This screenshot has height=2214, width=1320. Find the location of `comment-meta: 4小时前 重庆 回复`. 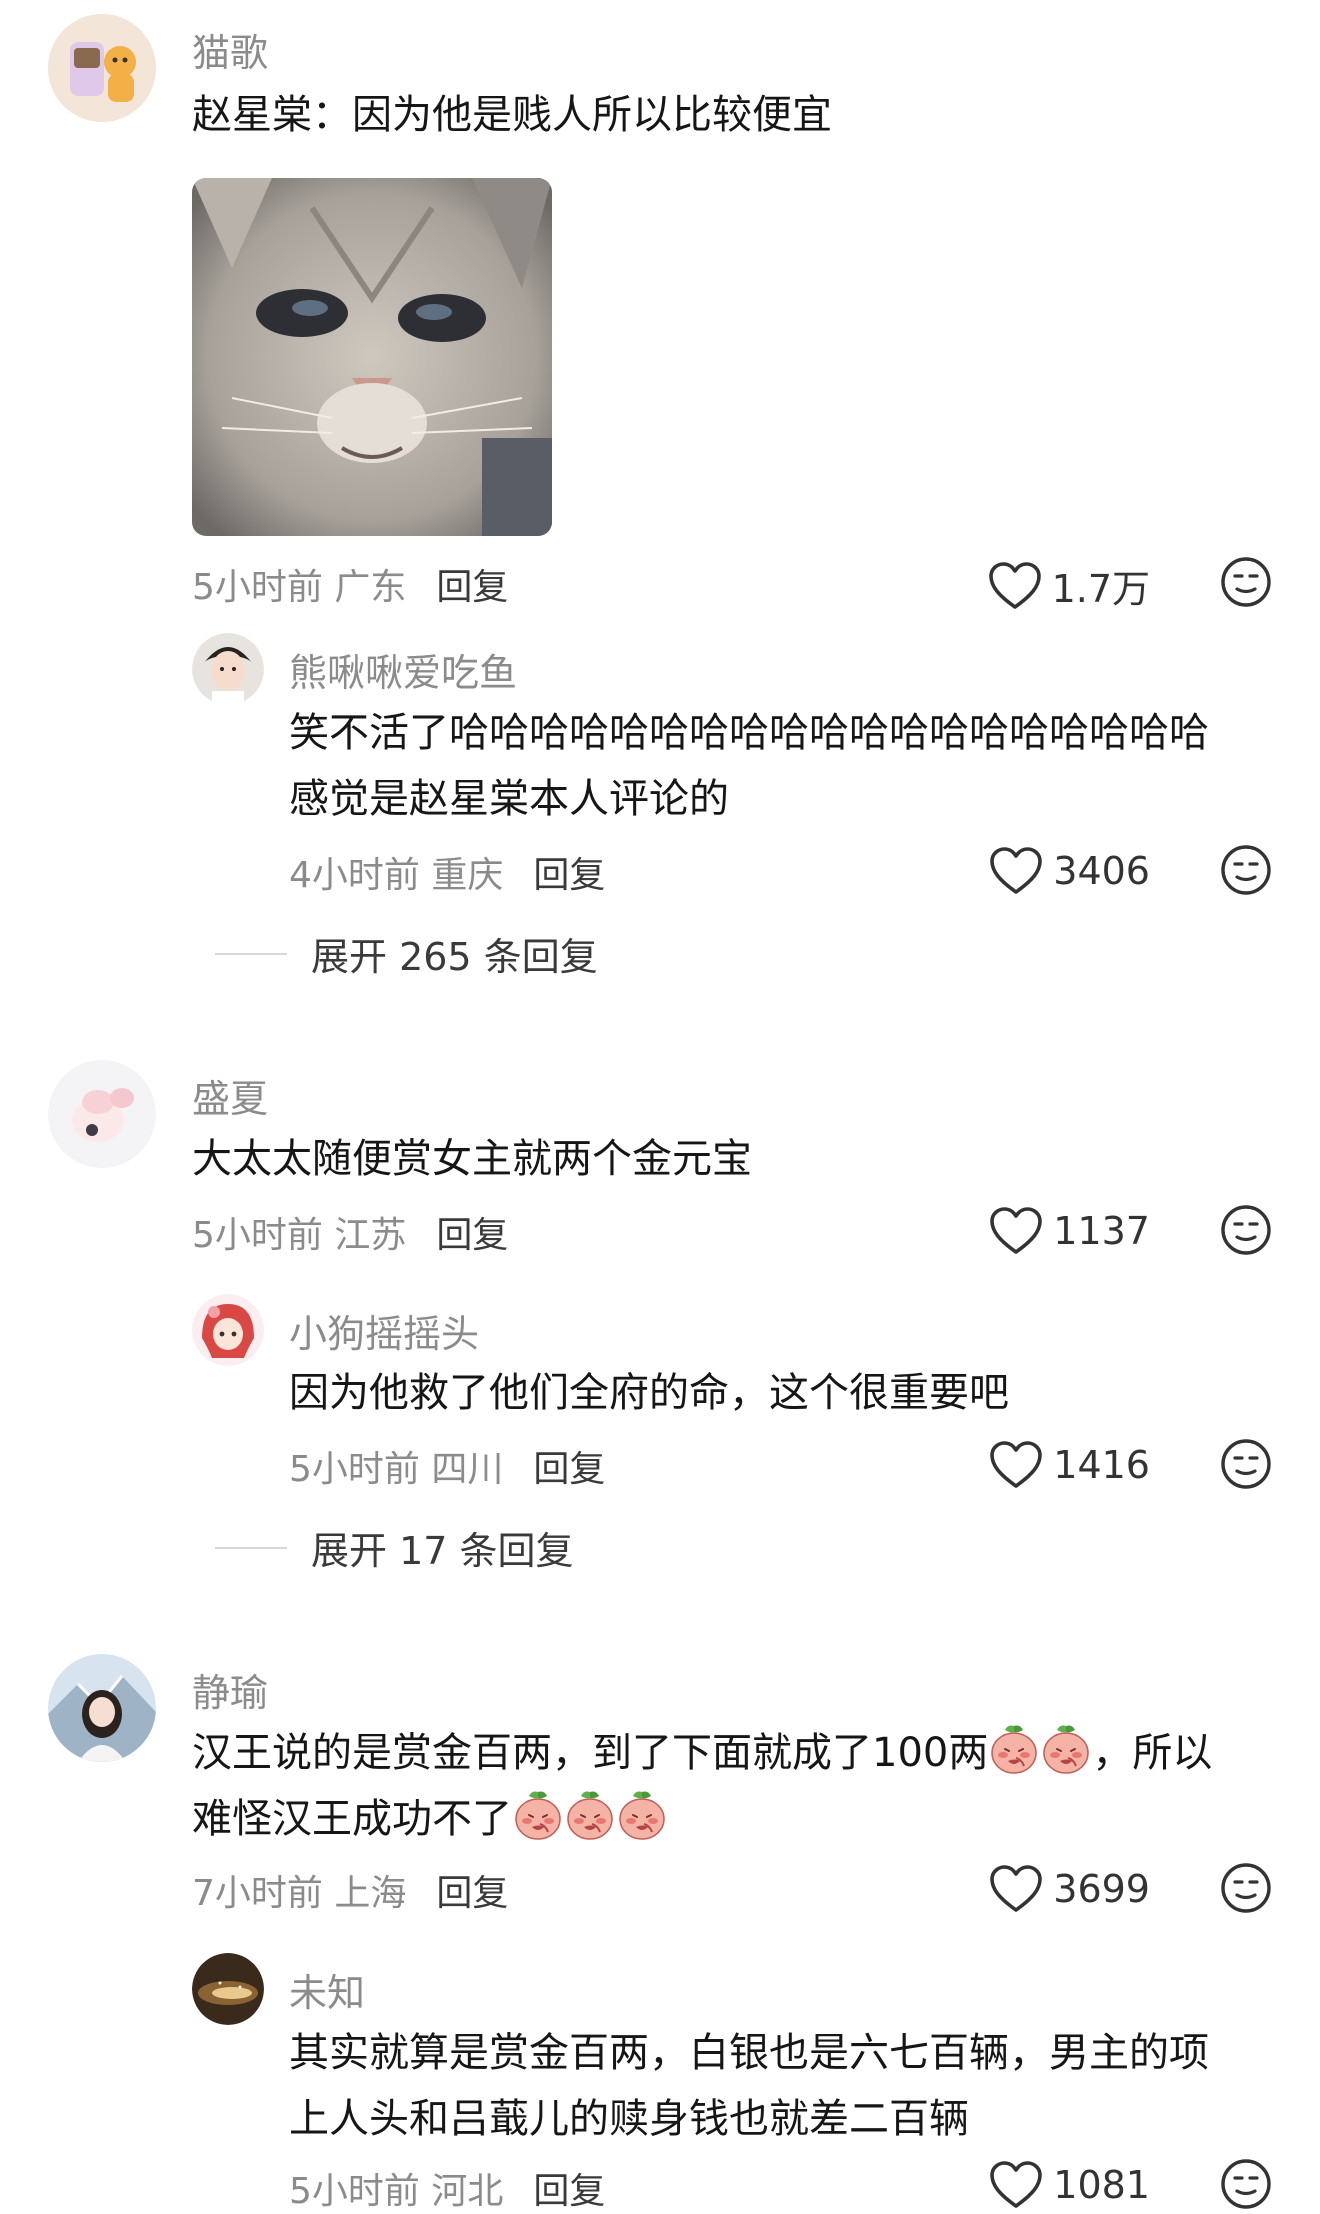

comment-meta: 4小时前 重庆 回复 is located at coordinates (447, 872).